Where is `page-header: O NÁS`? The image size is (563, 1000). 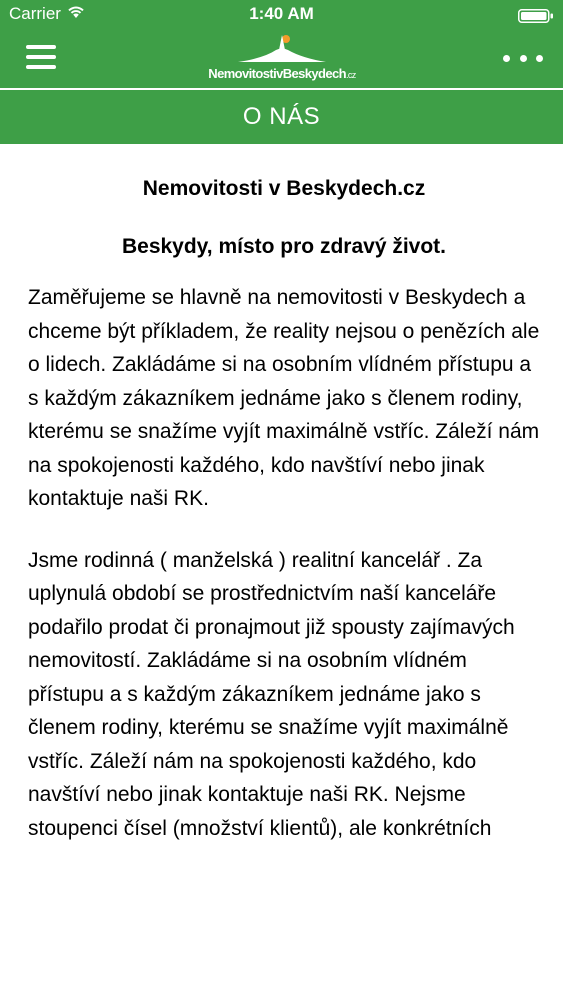
page-header: O NÁS is located at coordinates (281, 117).